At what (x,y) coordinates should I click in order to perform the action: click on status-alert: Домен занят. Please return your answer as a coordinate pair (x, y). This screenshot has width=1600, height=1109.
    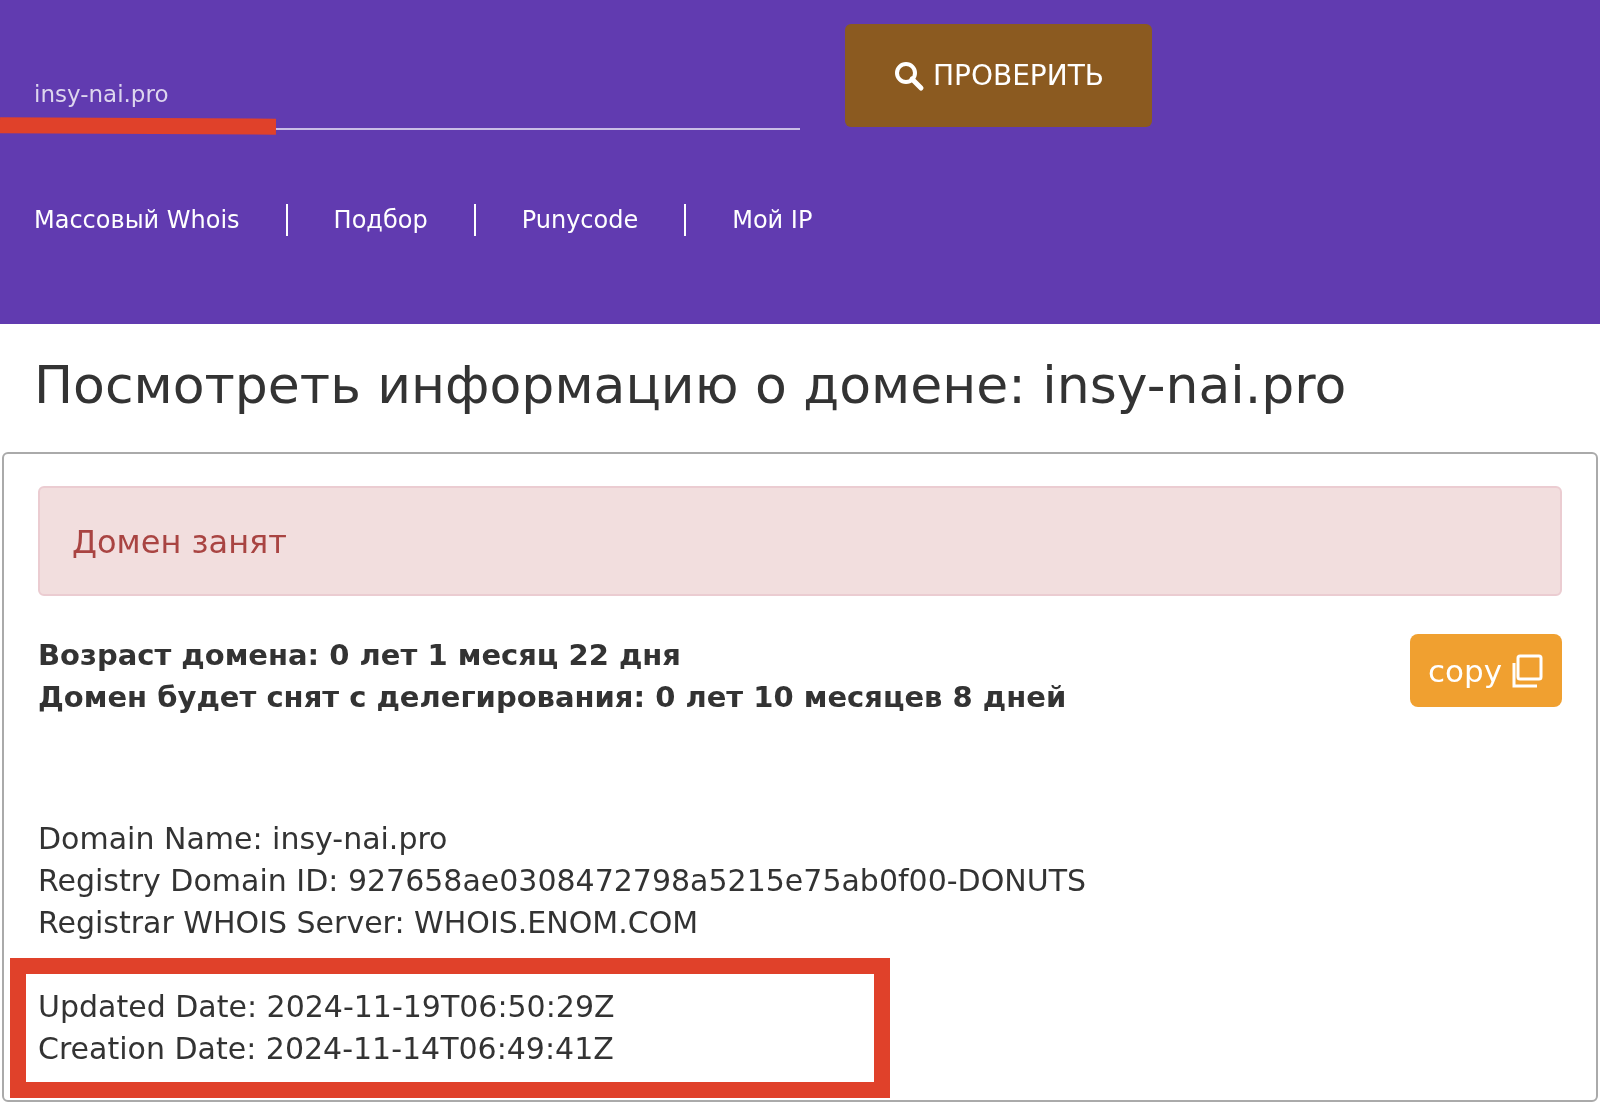
    Looking at the image, I should click on (800, 541).